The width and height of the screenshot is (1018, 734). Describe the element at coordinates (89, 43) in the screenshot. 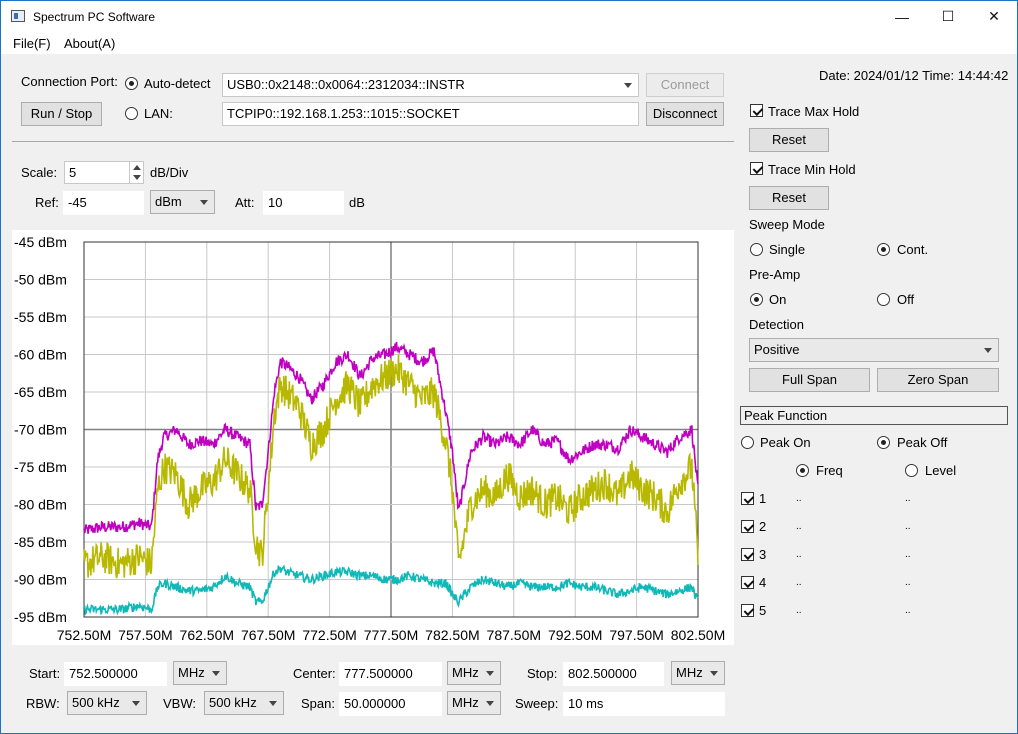

I see `menu-about: About(A)` at that location.